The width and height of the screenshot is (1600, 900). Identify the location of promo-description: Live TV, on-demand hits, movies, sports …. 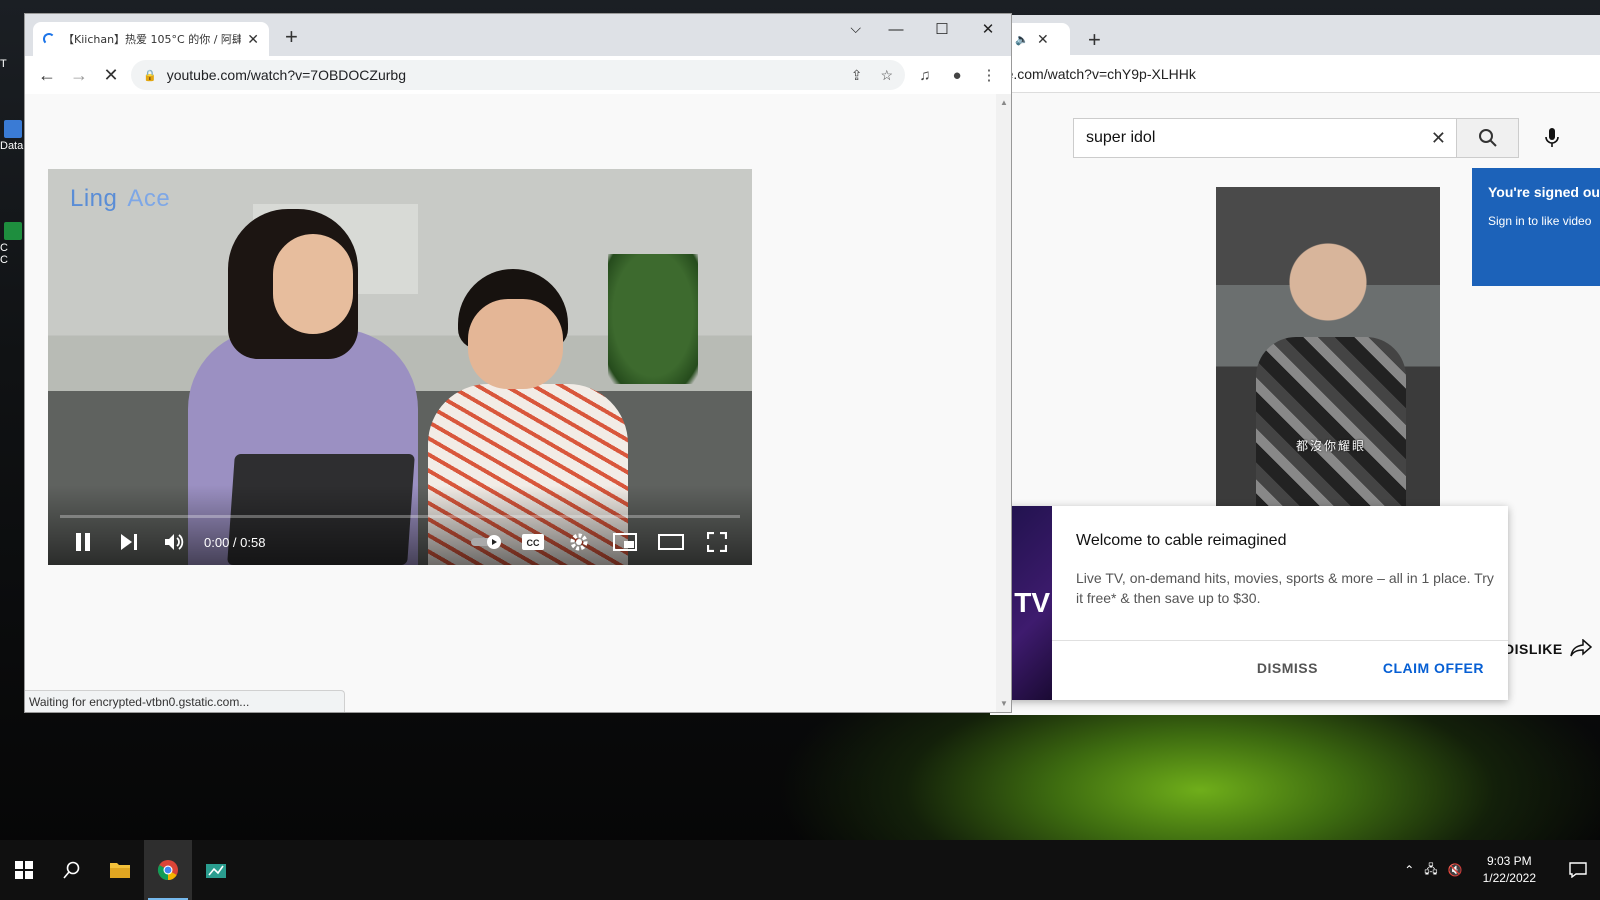
(1285, 588).